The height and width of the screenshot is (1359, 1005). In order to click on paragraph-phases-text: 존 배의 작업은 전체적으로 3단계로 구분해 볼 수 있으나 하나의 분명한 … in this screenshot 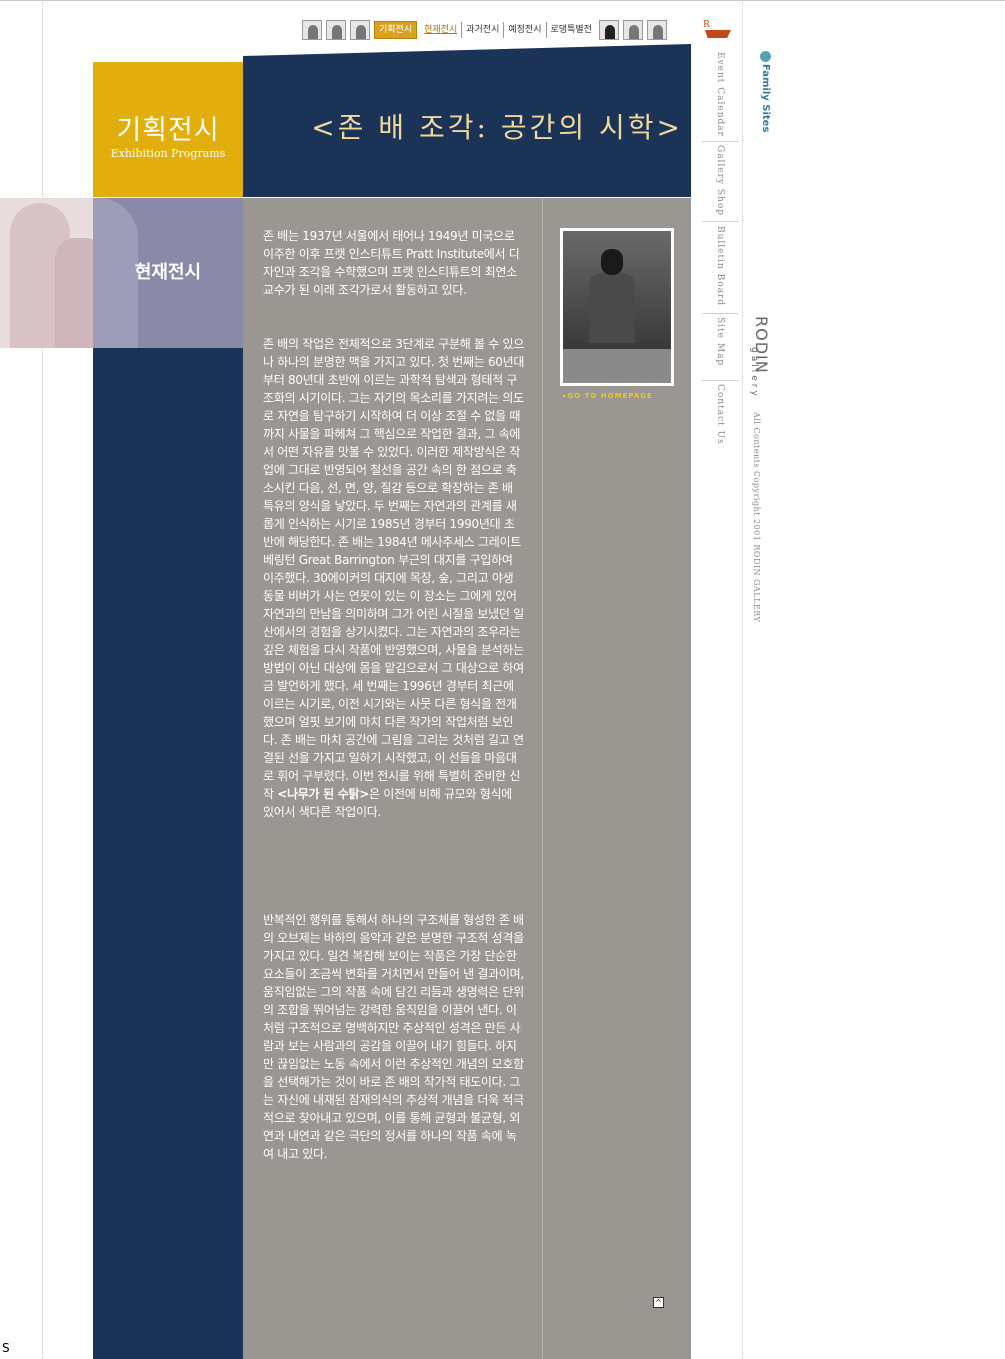, I will do `click(394, 569)`.